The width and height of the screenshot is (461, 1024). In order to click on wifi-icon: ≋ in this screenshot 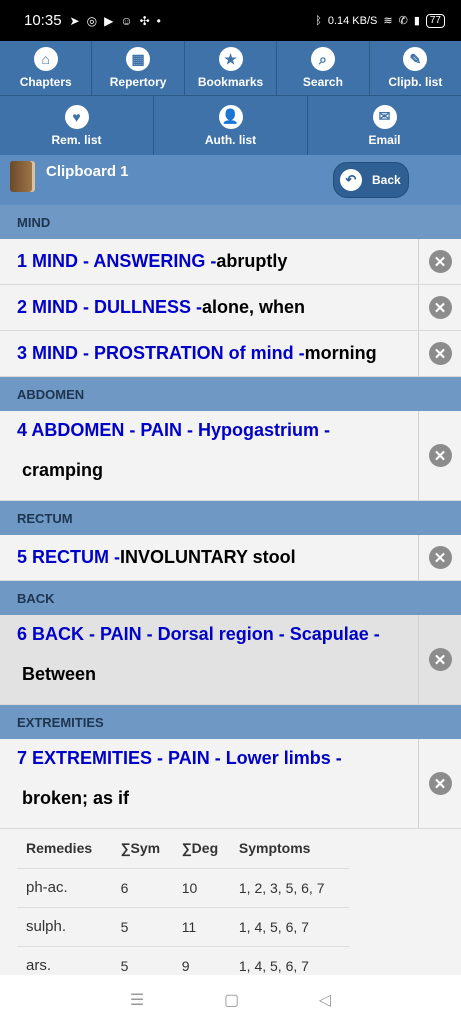, I will do `click(388, 21)`.